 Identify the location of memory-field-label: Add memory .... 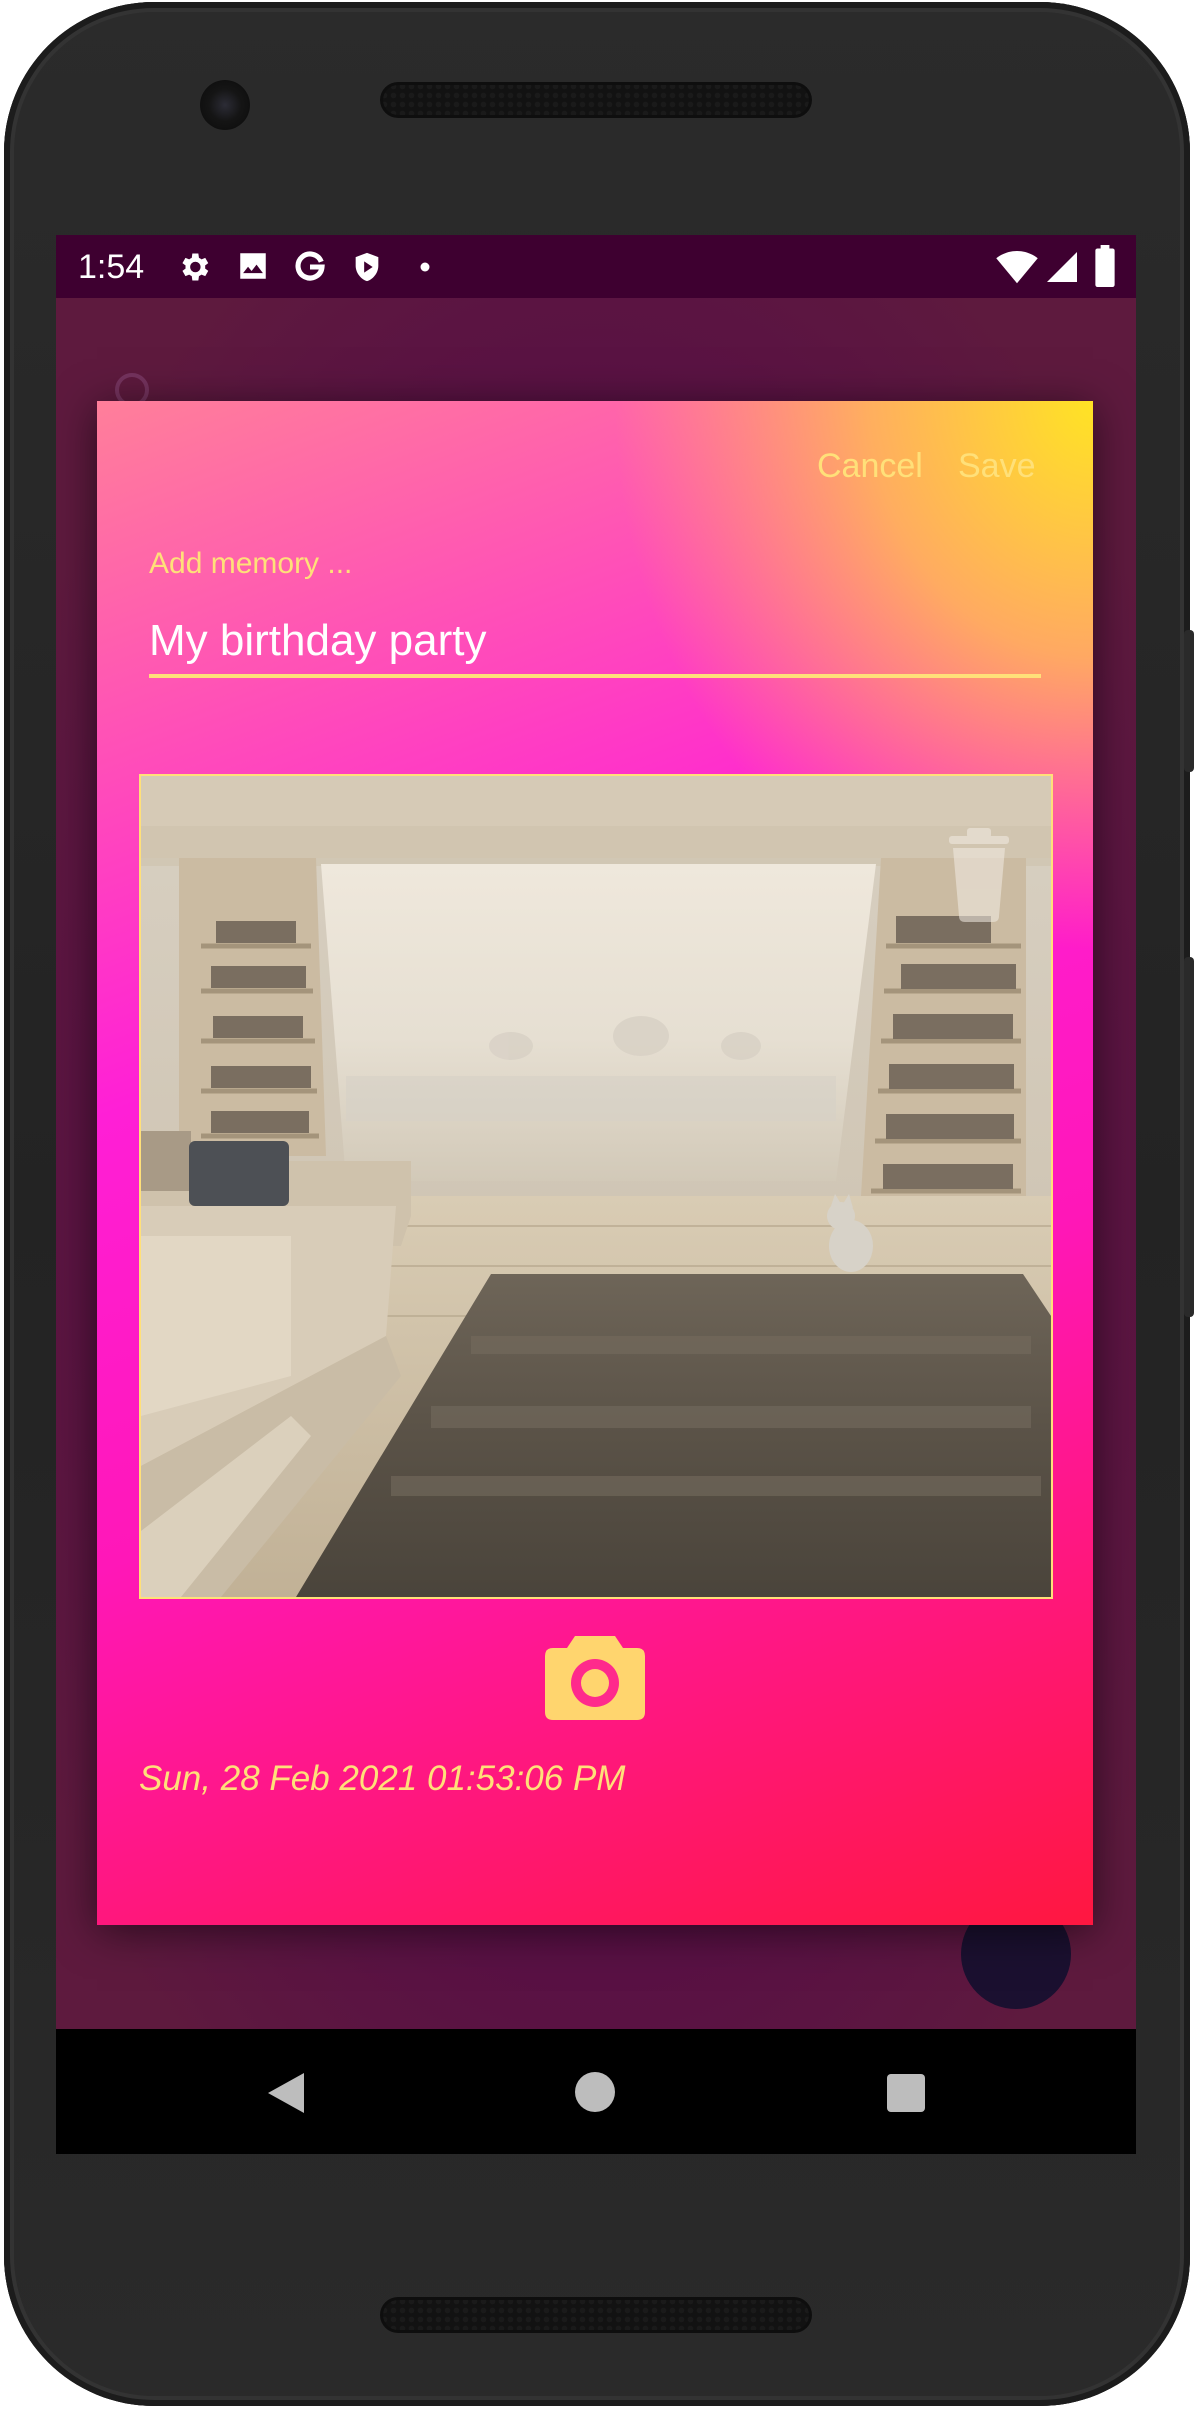
(251, 563).